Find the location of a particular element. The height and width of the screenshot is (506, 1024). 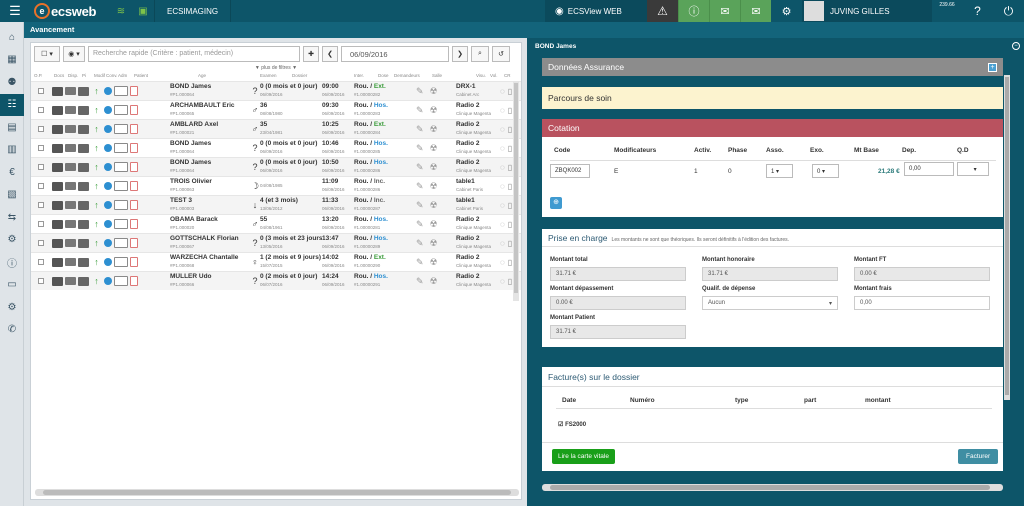

patient-cell: OBAMA Barack #P1.000020 is located at coordinates (210, 224).